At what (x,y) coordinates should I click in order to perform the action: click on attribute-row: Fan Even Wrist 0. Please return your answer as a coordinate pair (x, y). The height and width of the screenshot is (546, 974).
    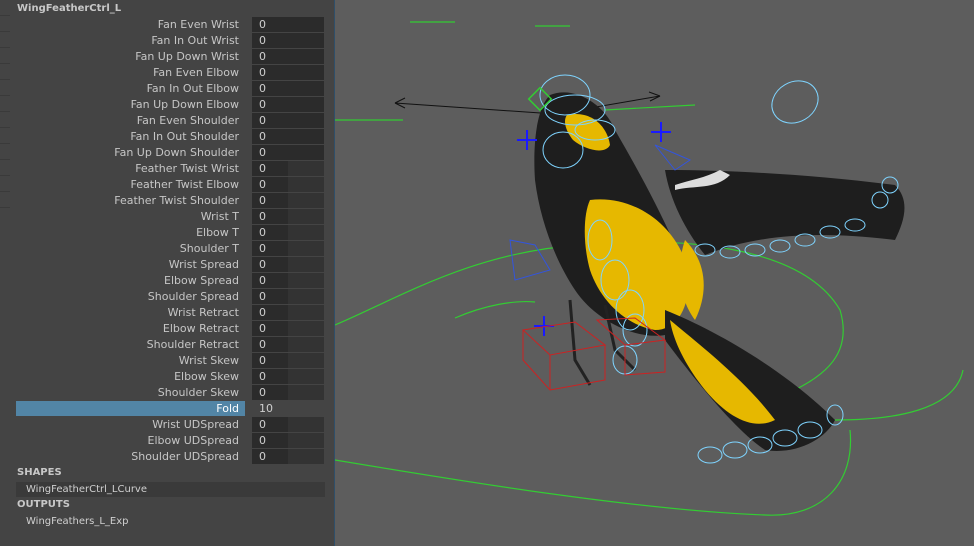
    Looking at the image, I should click on (170, 25).